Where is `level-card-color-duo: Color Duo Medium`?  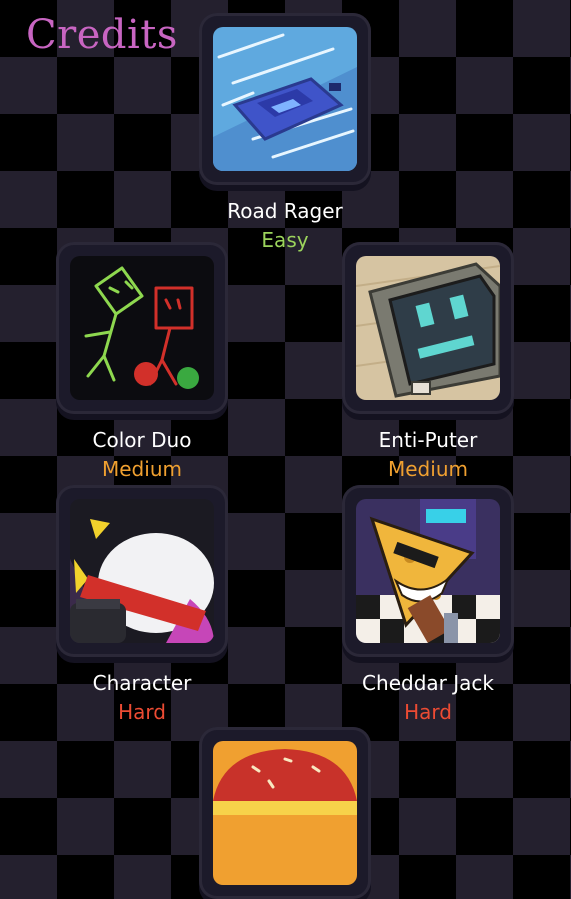 level-card-color-duo: Color Duo Medium is located at coordinates (142, 361).